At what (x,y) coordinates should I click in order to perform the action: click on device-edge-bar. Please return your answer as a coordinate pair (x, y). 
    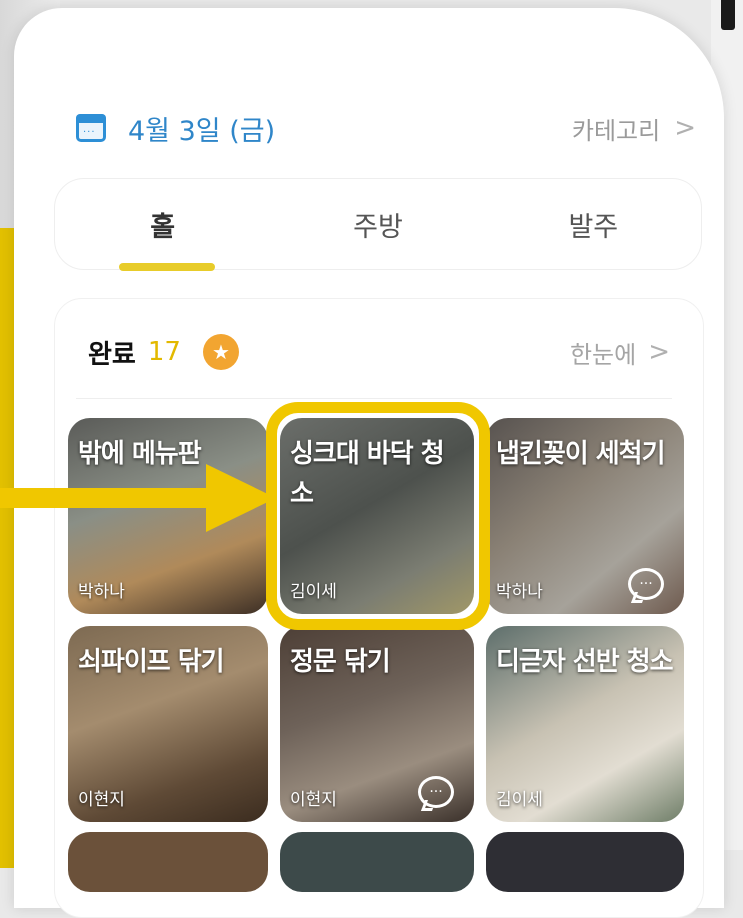
    Looking at the image, I should click on (728, 15).